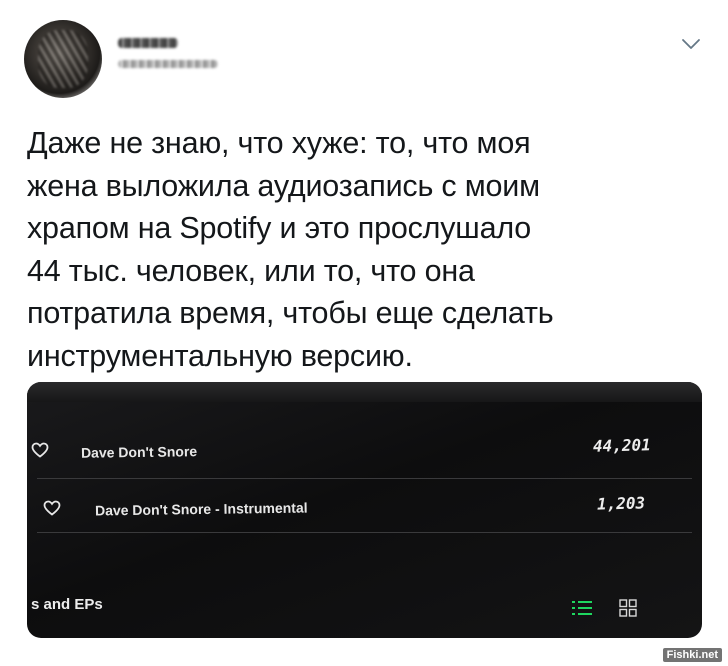 The width and height of the screenshot is (728, 666). I want to click on section-label: s and EPs, so click(67, 604).